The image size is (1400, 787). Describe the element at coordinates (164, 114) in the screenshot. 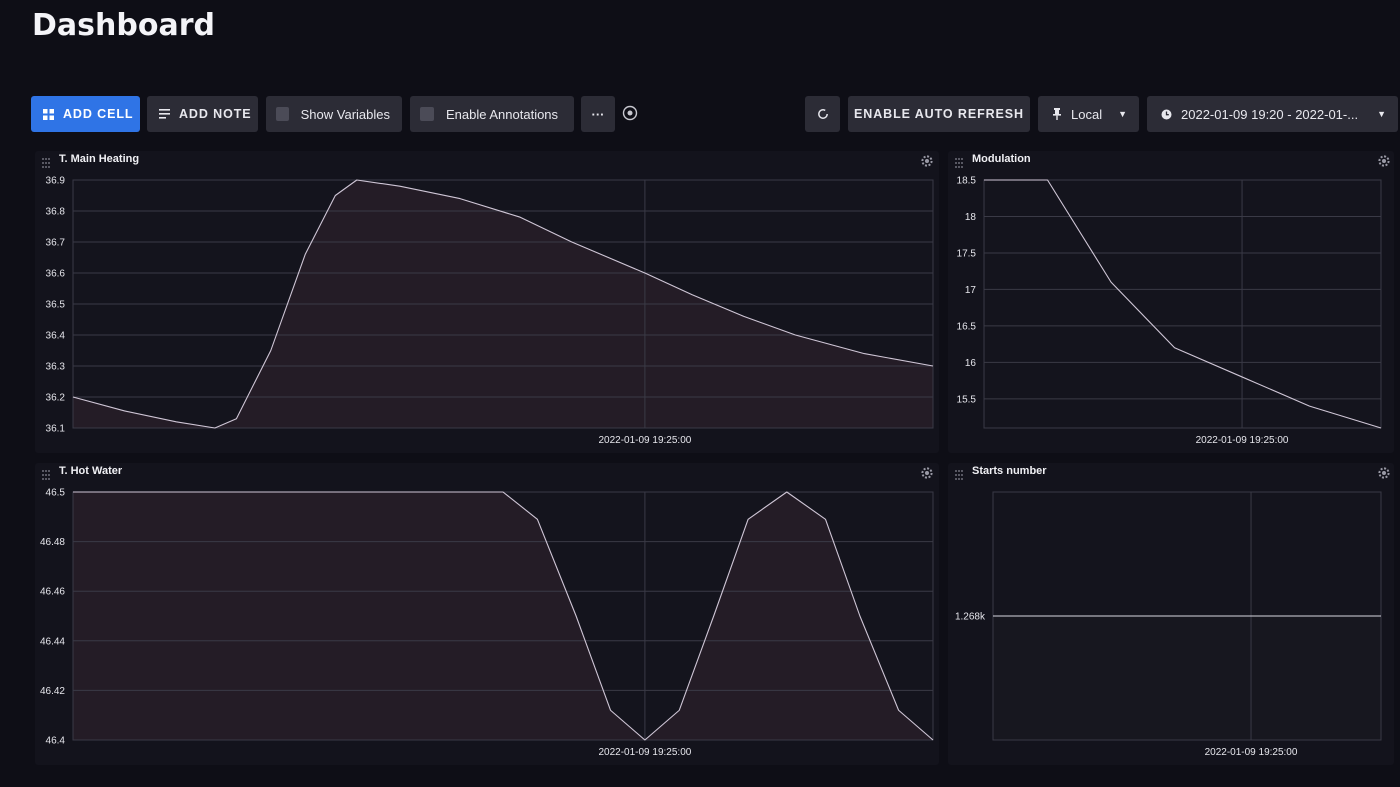

I see `note-lines-icon` at that location.